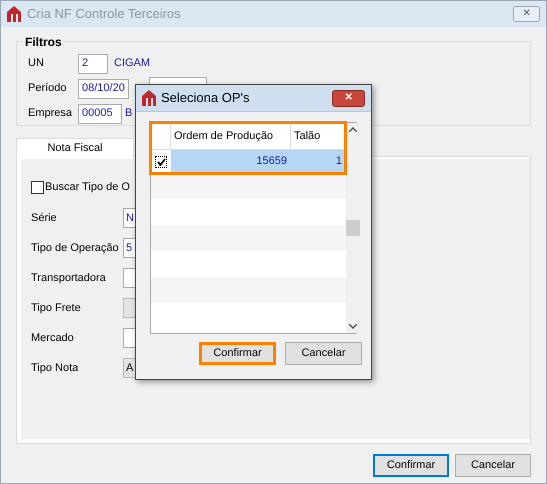 This screenshot has height=484, width=547. Describe the element at coordinates (44, 218) in the screenshot. I see `field-label: Série` at that location.